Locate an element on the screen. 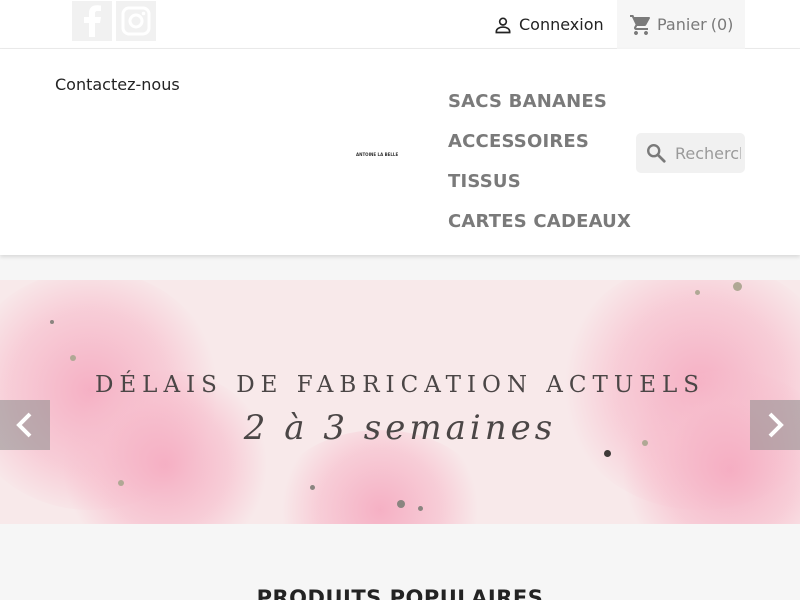  chevron-right-icon is located at coordinates (776, 425).